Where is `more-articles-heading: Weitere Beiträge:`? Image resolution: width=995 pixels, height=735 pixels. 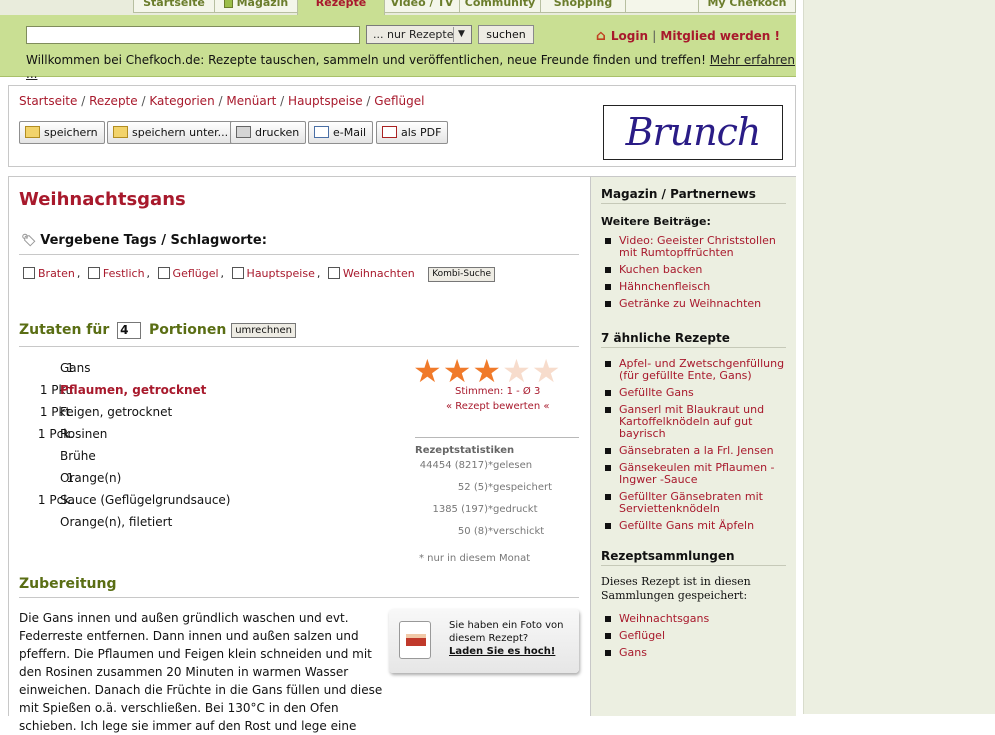 more-articles-heading: Weitere Beiträge: is located at coordinates (656, 221).